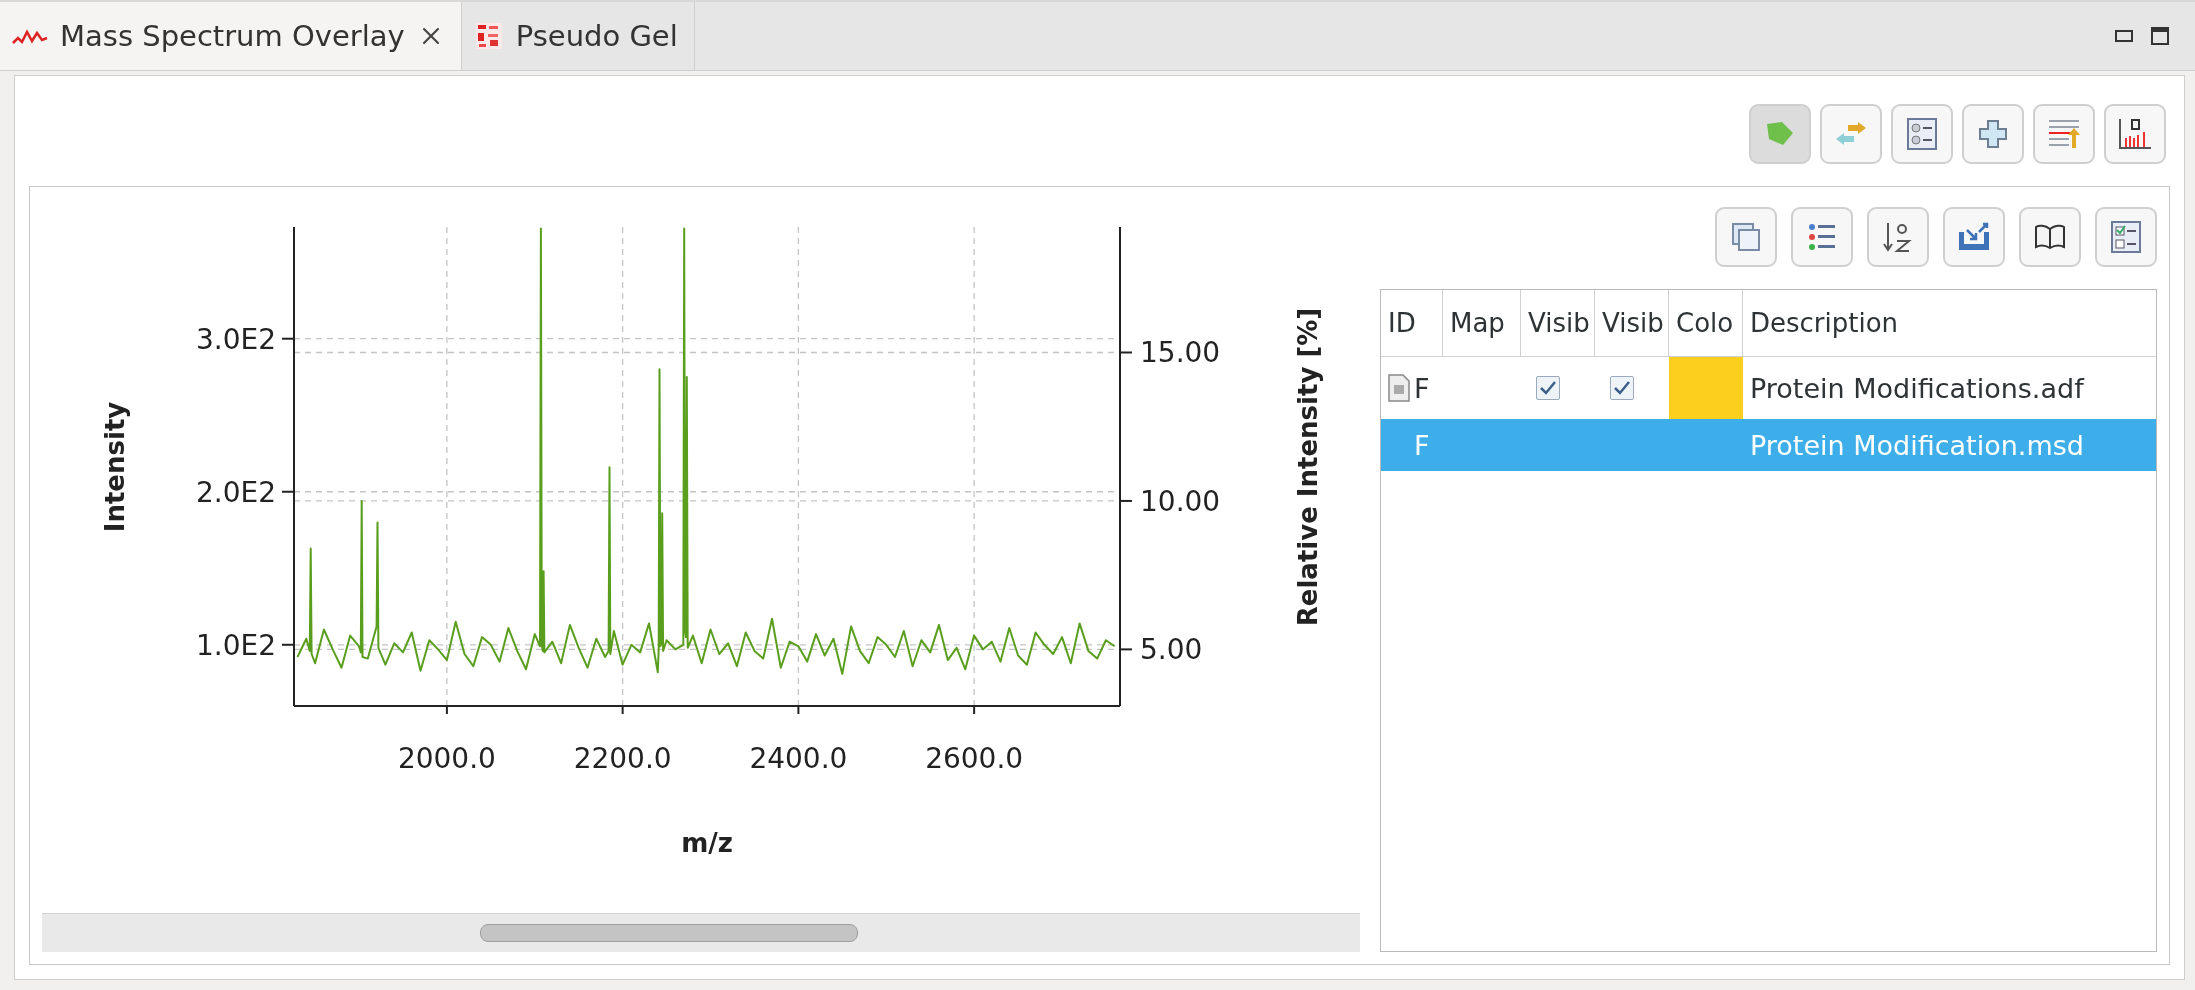 The width and height of the screenshot is (2195, 990). Describe the element at coordinates (1746, 237) in the screenshot. I see `windows-icon` at that location.